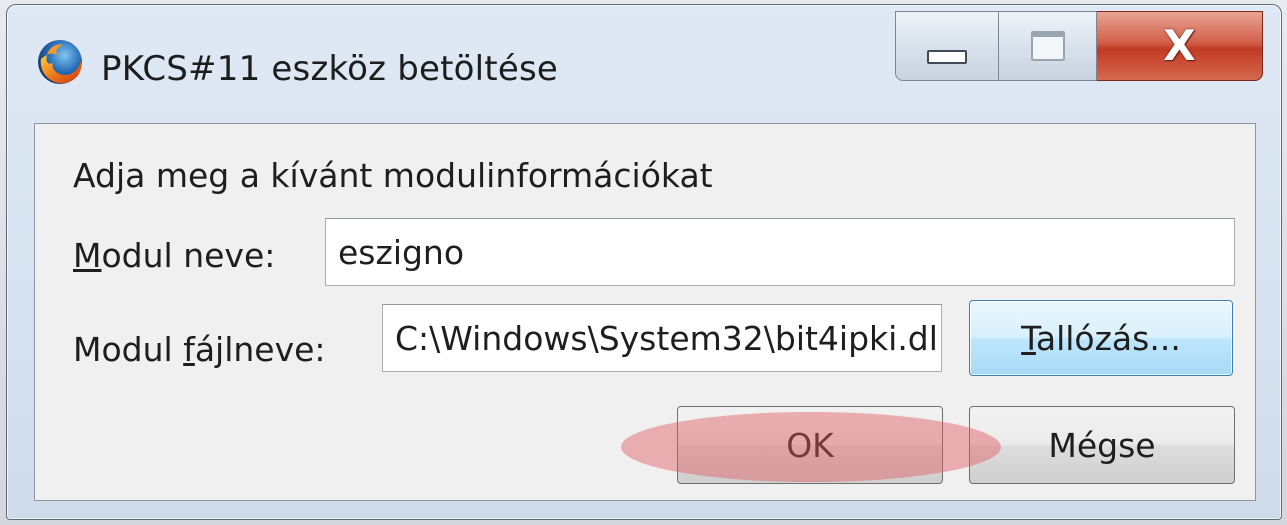  I want to click on cancel-button-label: Mégse, so click(1102, 445).